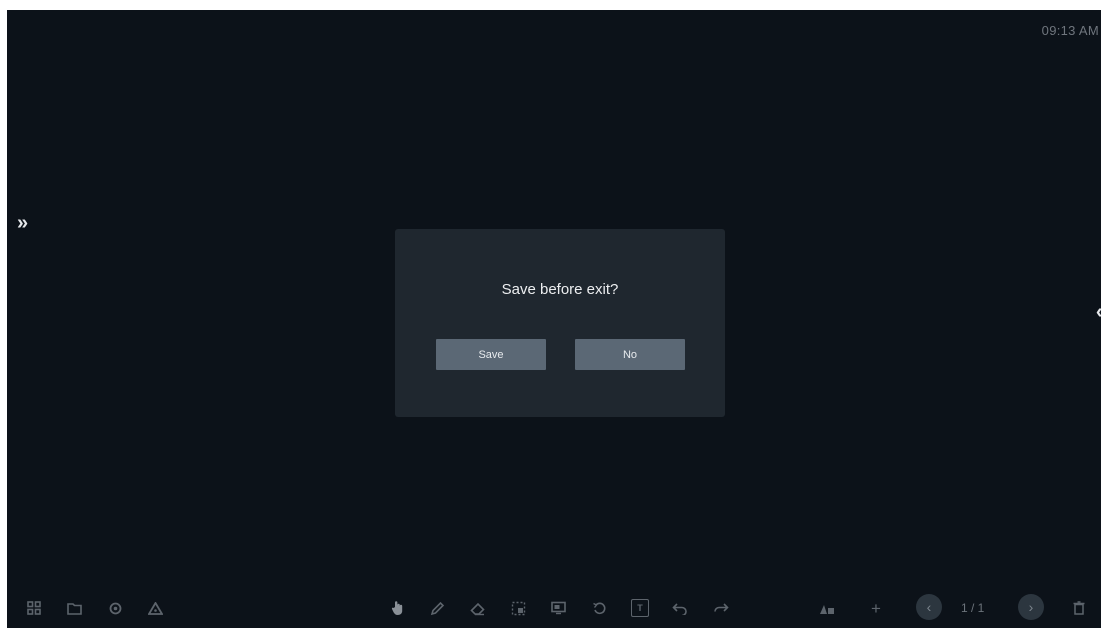  Describe the element at coordinates (640, 608) in the screenshot. I see `text-box-icon: T` at that location.